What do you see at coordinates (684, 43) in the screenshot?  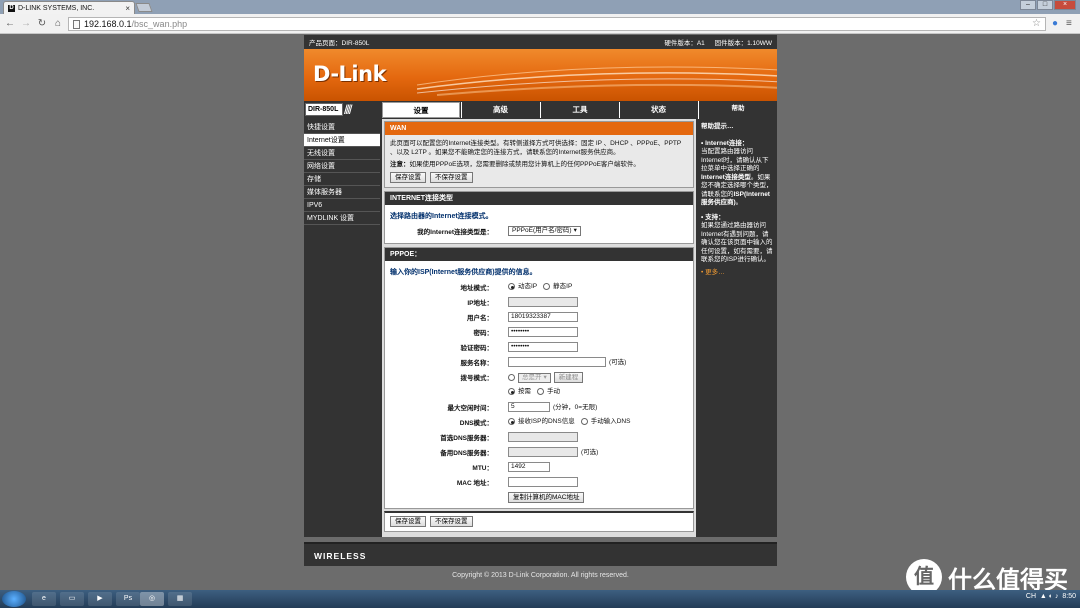 I see `hw-version: 硬件版本：A1` at bounding box center [684, 43].